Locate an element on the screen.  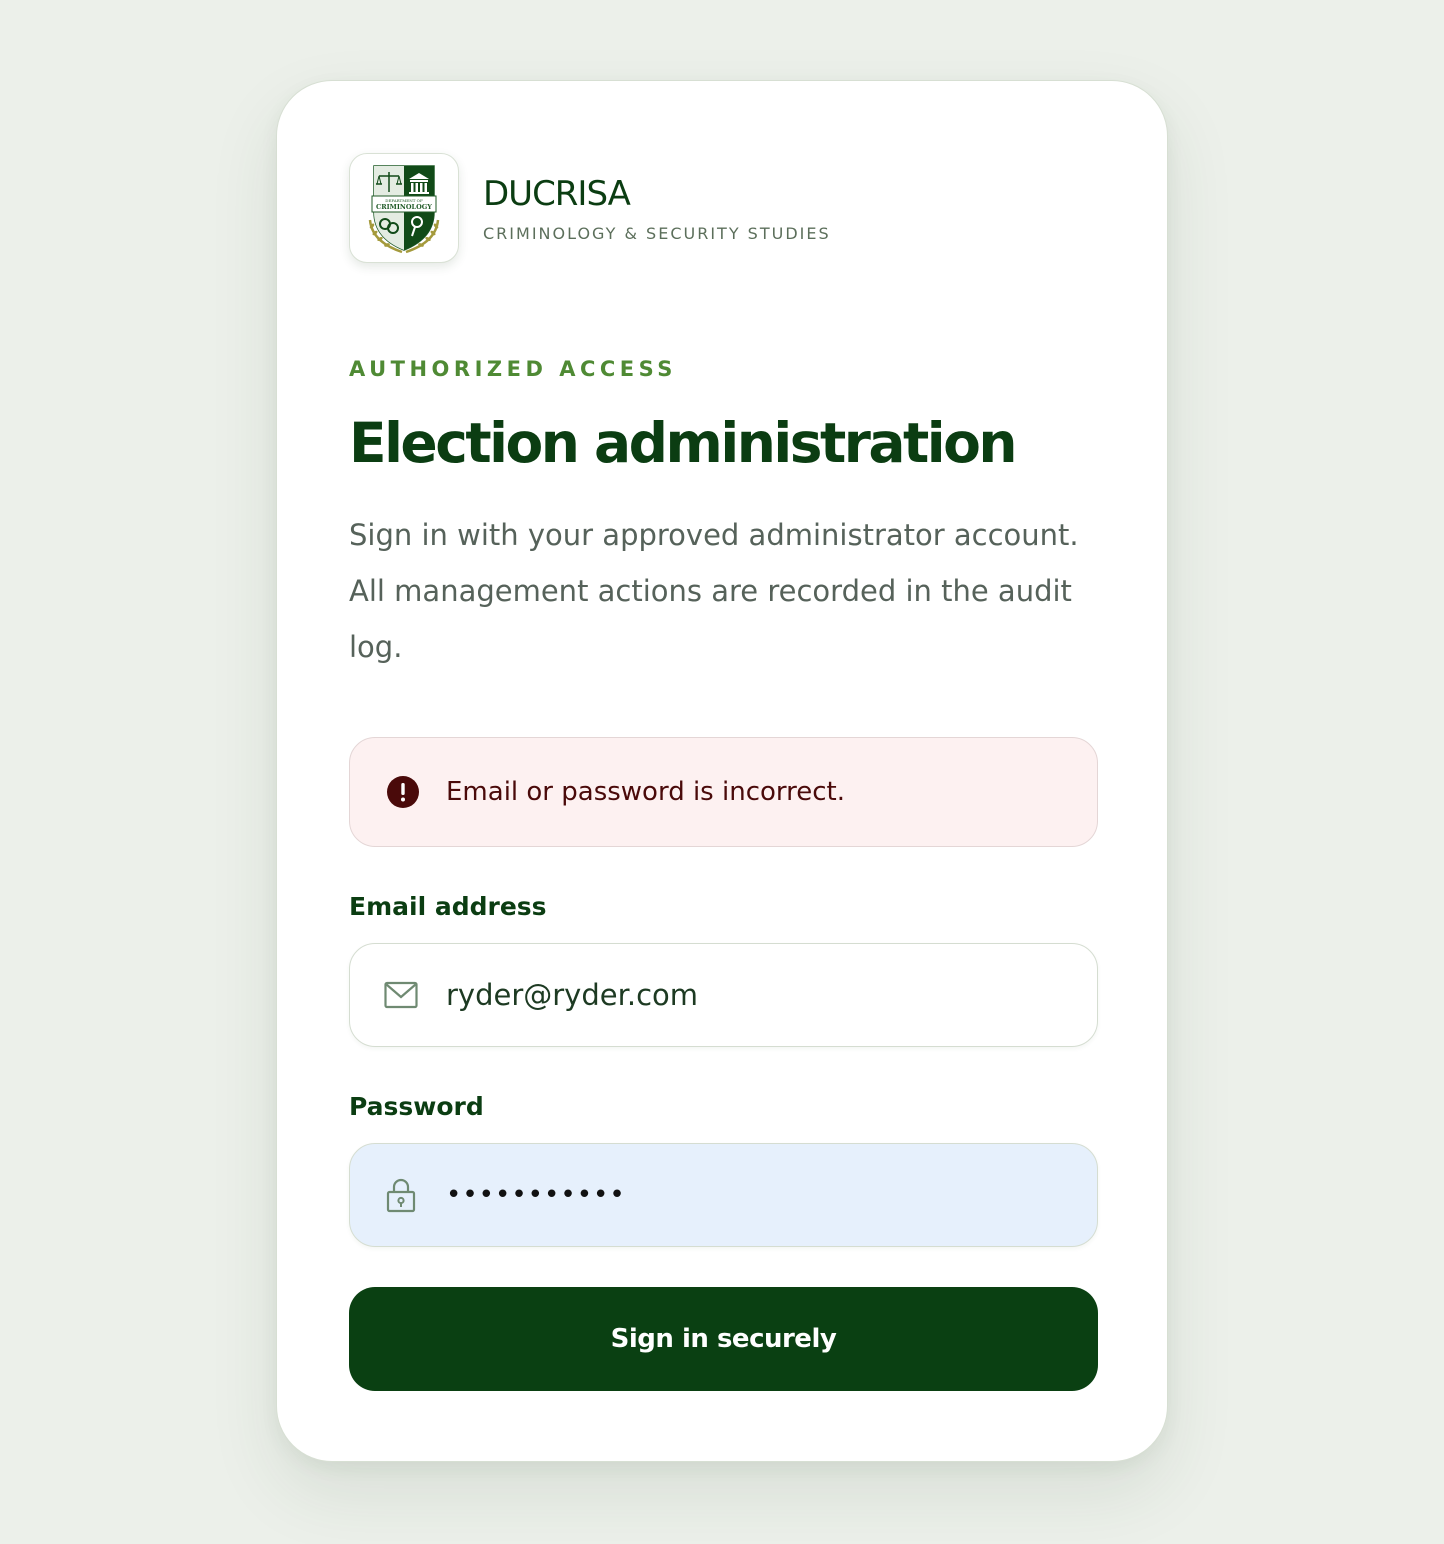
svg-text: CRIMINOLOGY is located at coordinates (404, 207).